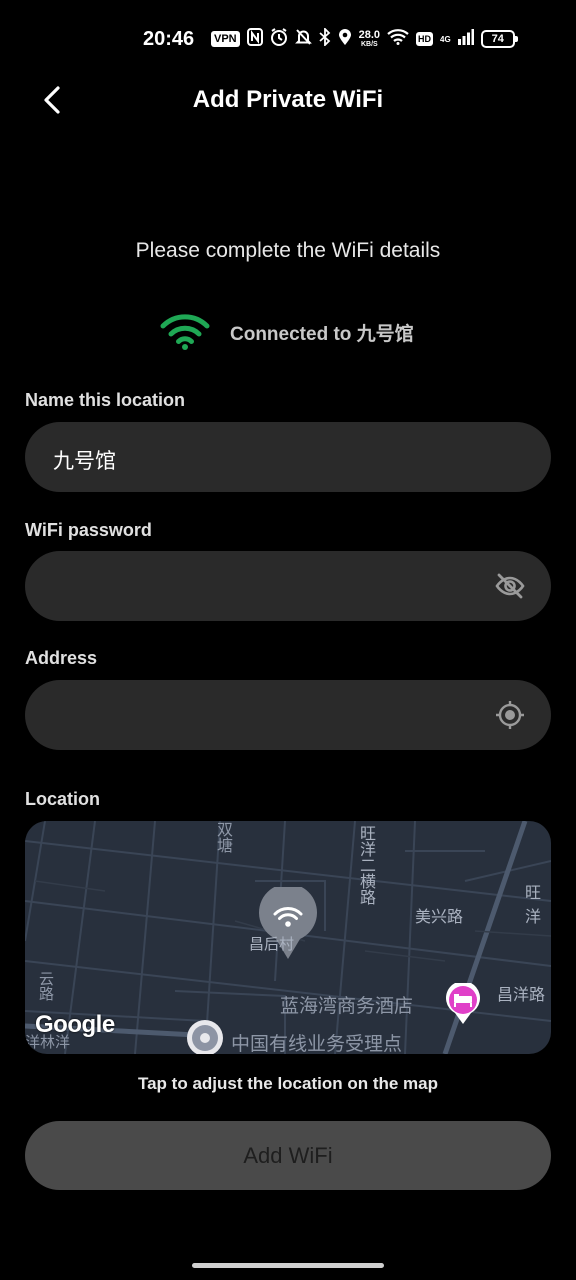 The width and height of the screenshot is (576, 1280). I want to click on alarm-icon, so click(279, 39).